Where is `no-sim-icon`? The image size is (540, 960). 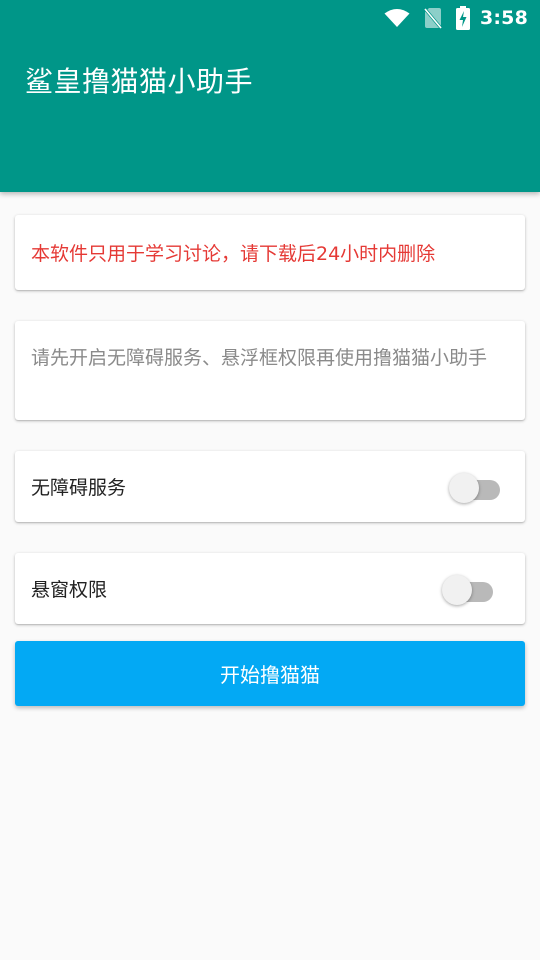 no-sim-icon is located at coordinates (432, 18).